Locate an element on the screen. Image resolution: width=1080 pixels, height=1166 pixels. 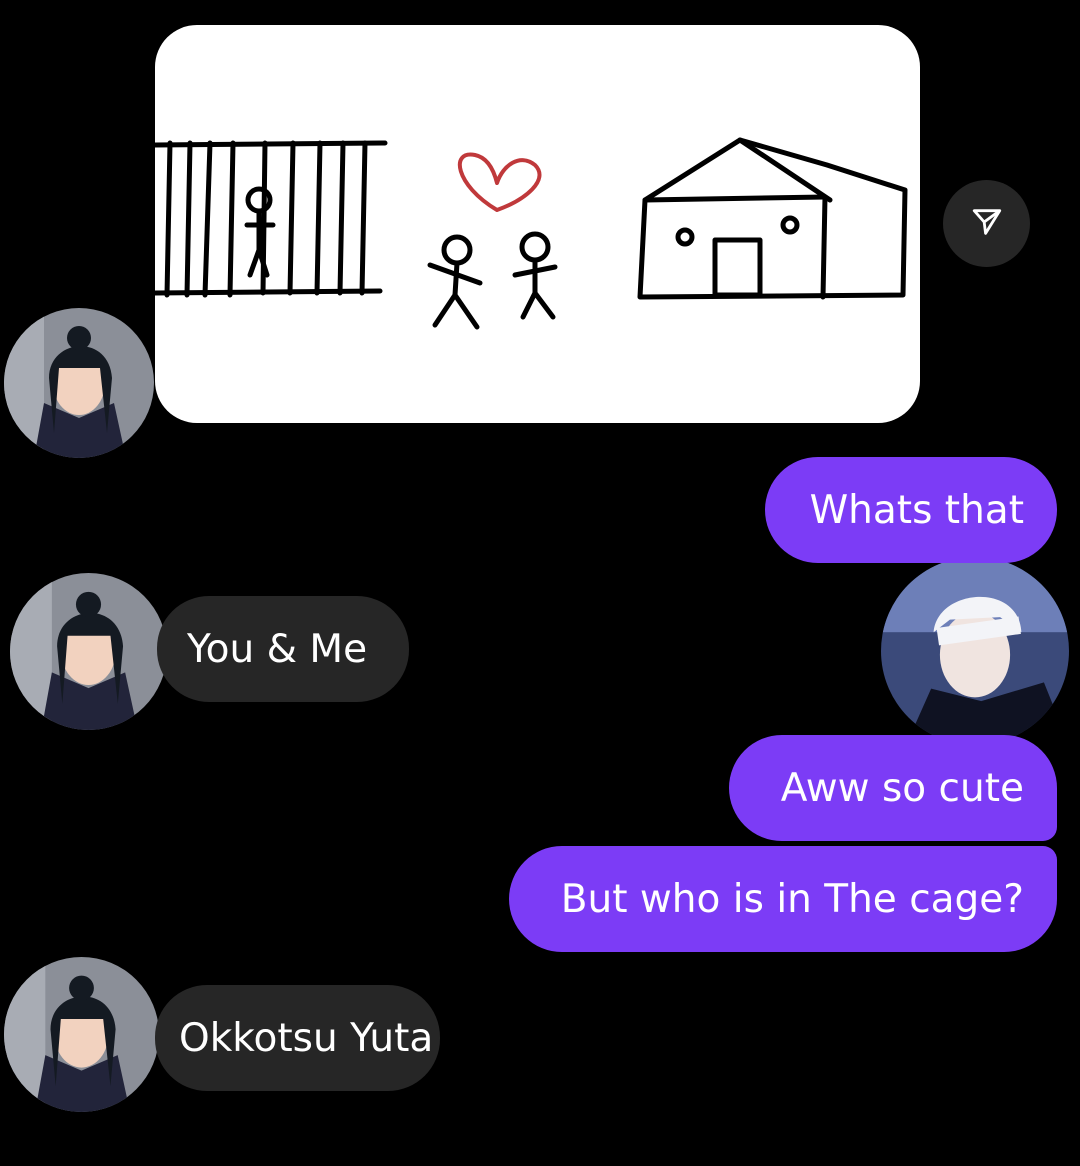
message-text: Whats that is located at coordinates (916, 510).